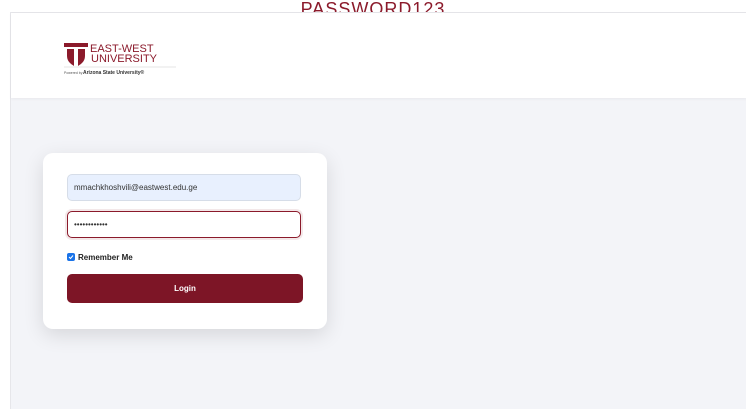 The image size is (746, 409). What do you see at coordinates (184, 224) in the screenshot?
I see `password-field` at bounding box center [184, 224].